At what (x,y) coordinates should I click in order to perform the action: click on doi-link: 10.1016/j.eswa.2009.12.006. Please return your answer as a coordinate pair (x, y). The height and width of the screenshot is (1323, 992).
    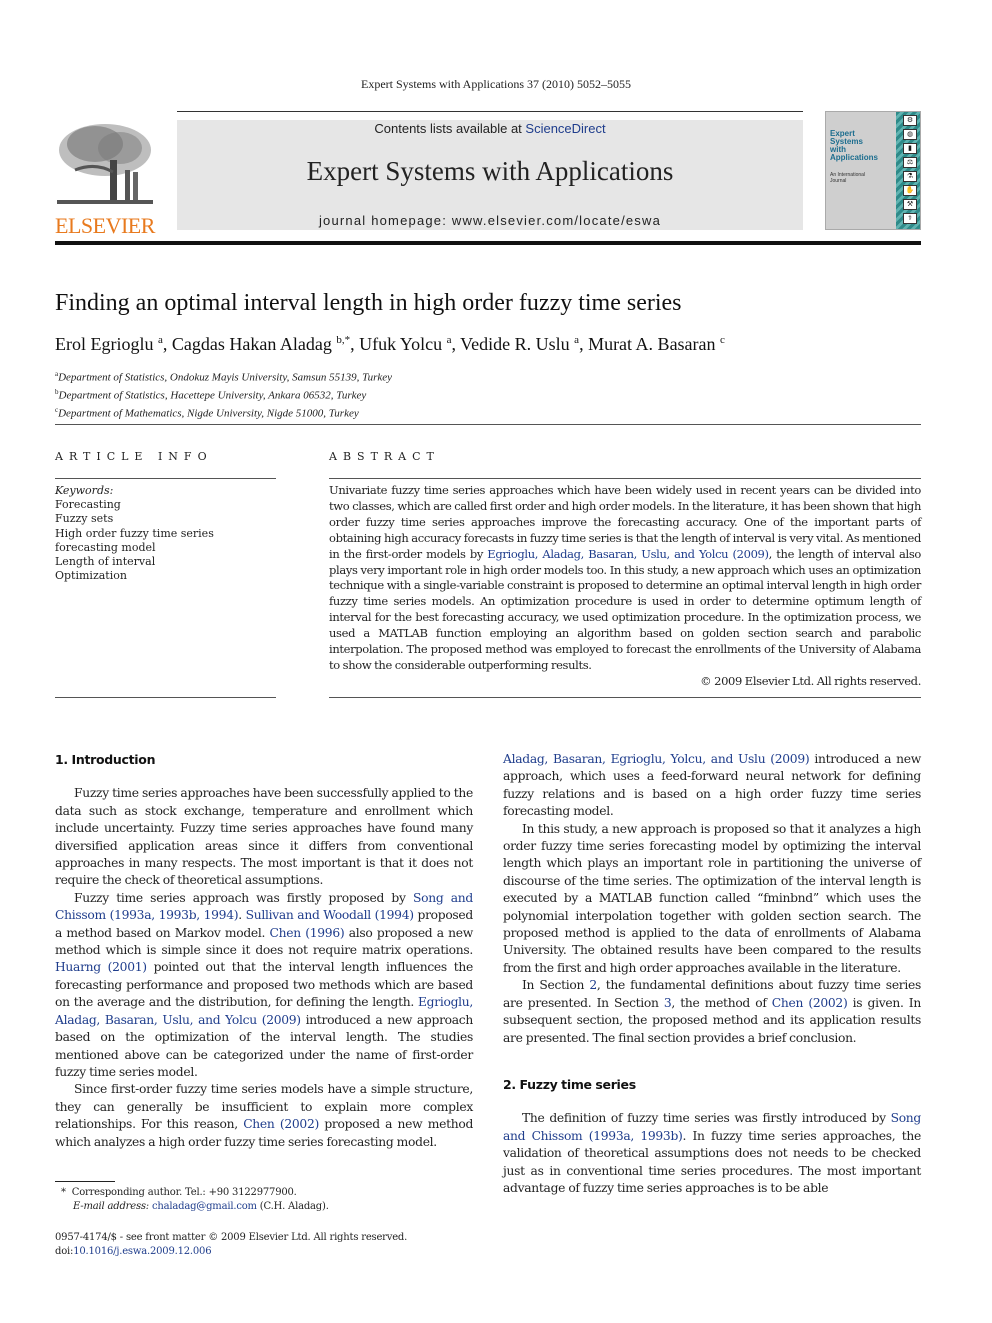
    Looking at the image, I should click on (142, 1251).